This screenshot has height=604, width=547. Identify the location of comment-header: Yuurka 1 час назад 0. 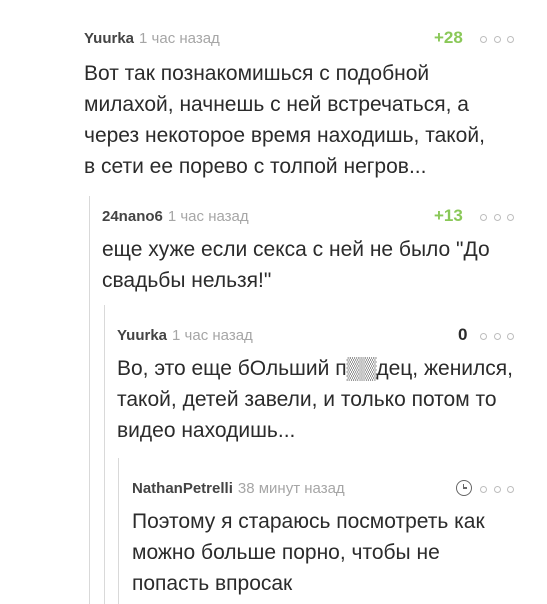
(315, 339).